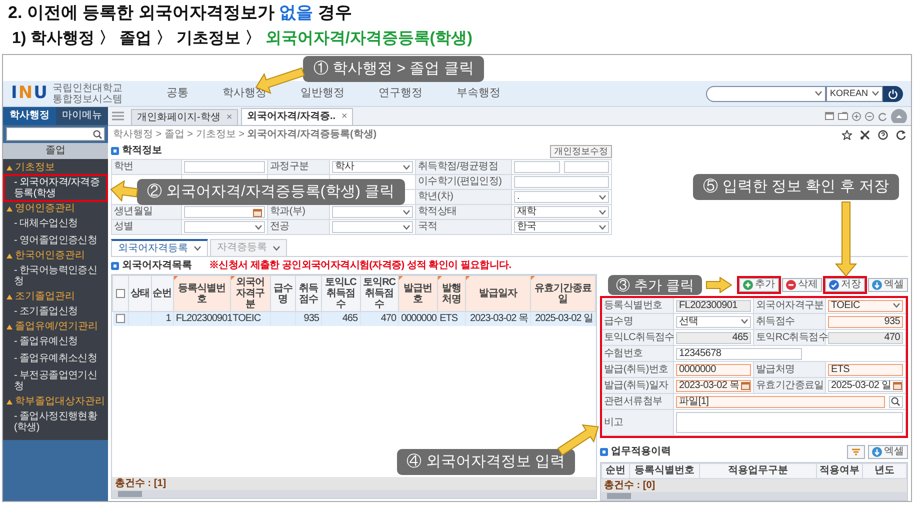  Describe the element at coordinates (55, 255) in the screenshot. I see `menu-group: 한국어인증관리` at that location.